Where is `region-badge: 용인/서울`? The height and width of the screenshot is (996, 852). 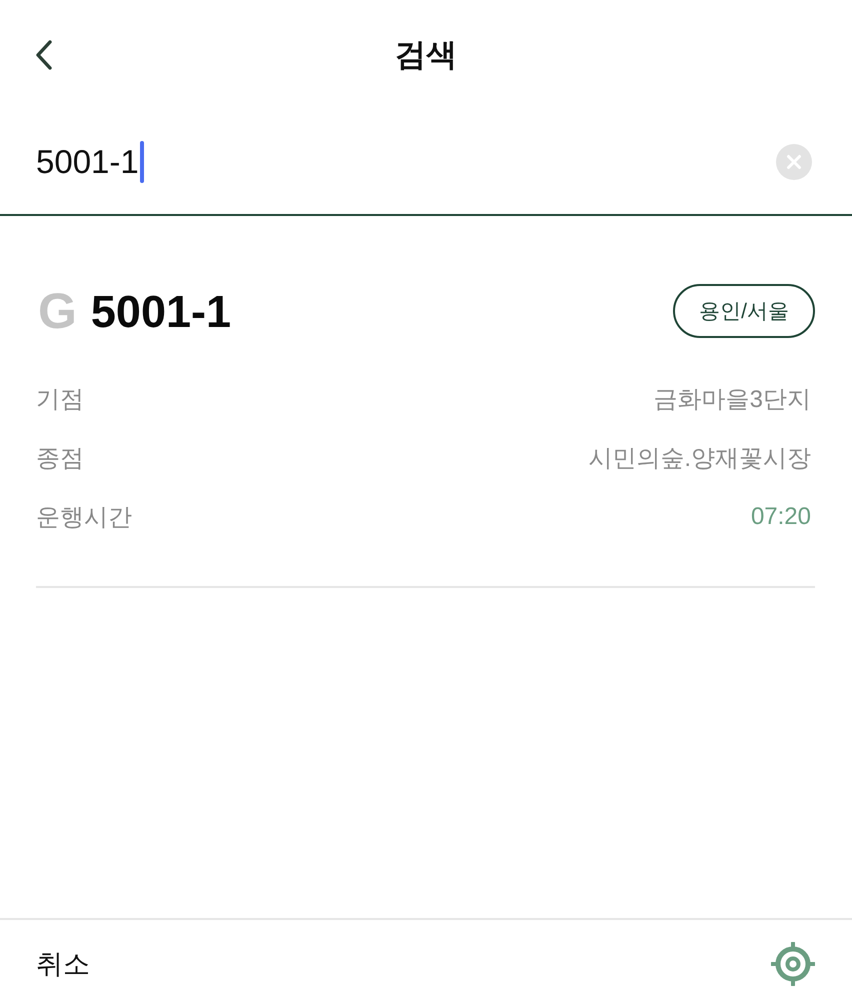 region-badge: 용인/서울 is located at coordinates (744, 311).